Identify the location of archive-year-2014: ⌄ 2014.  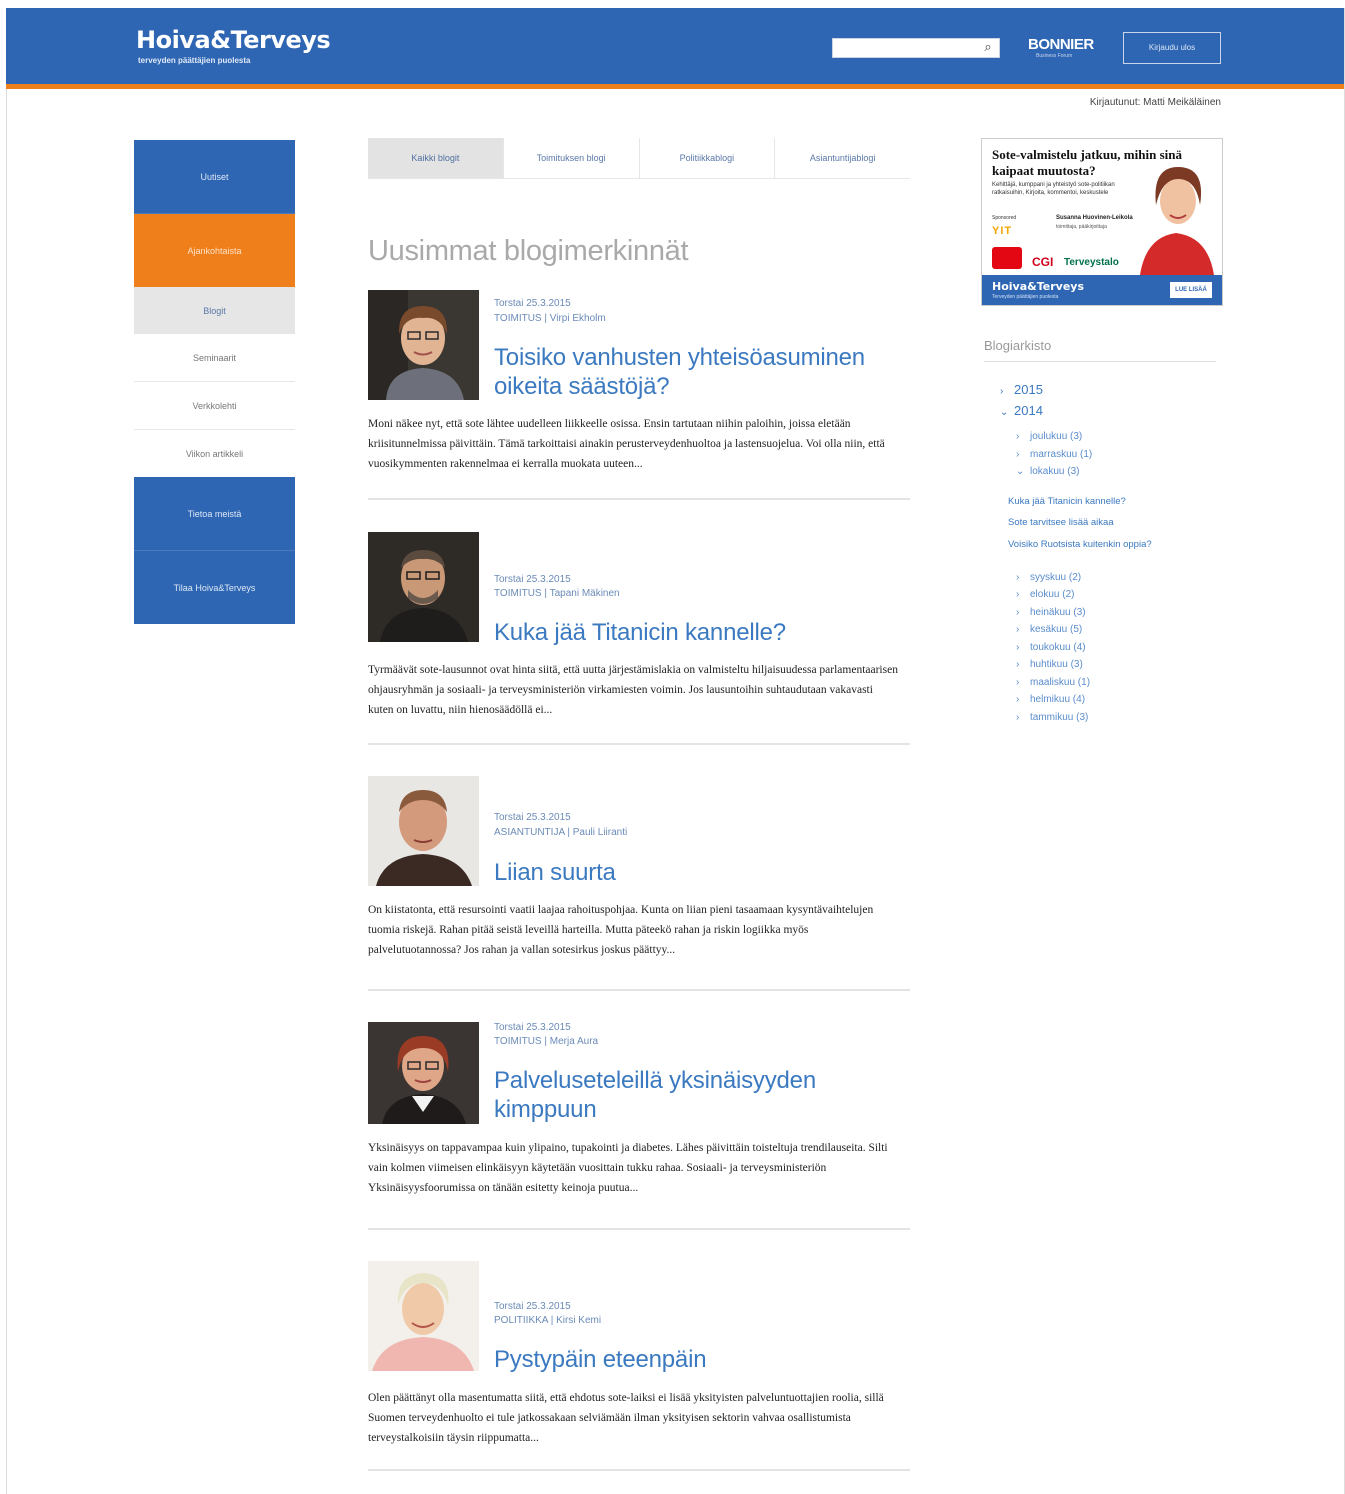
(1021, 410).